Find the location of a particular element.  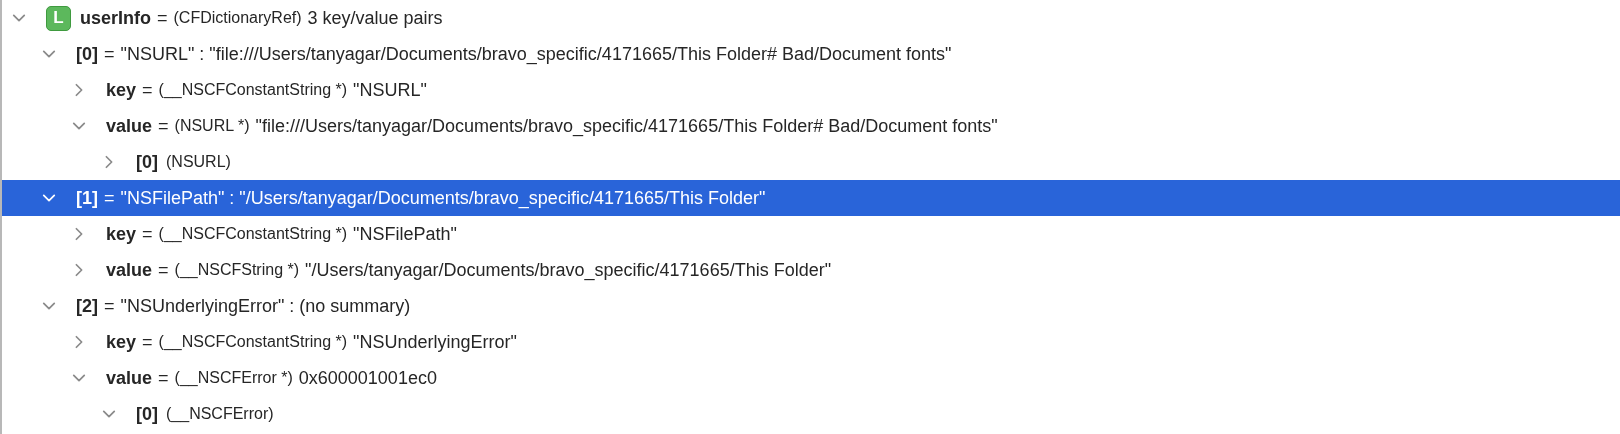

variable-value: 3 key/value pairs is located at coordinates (375, 18).